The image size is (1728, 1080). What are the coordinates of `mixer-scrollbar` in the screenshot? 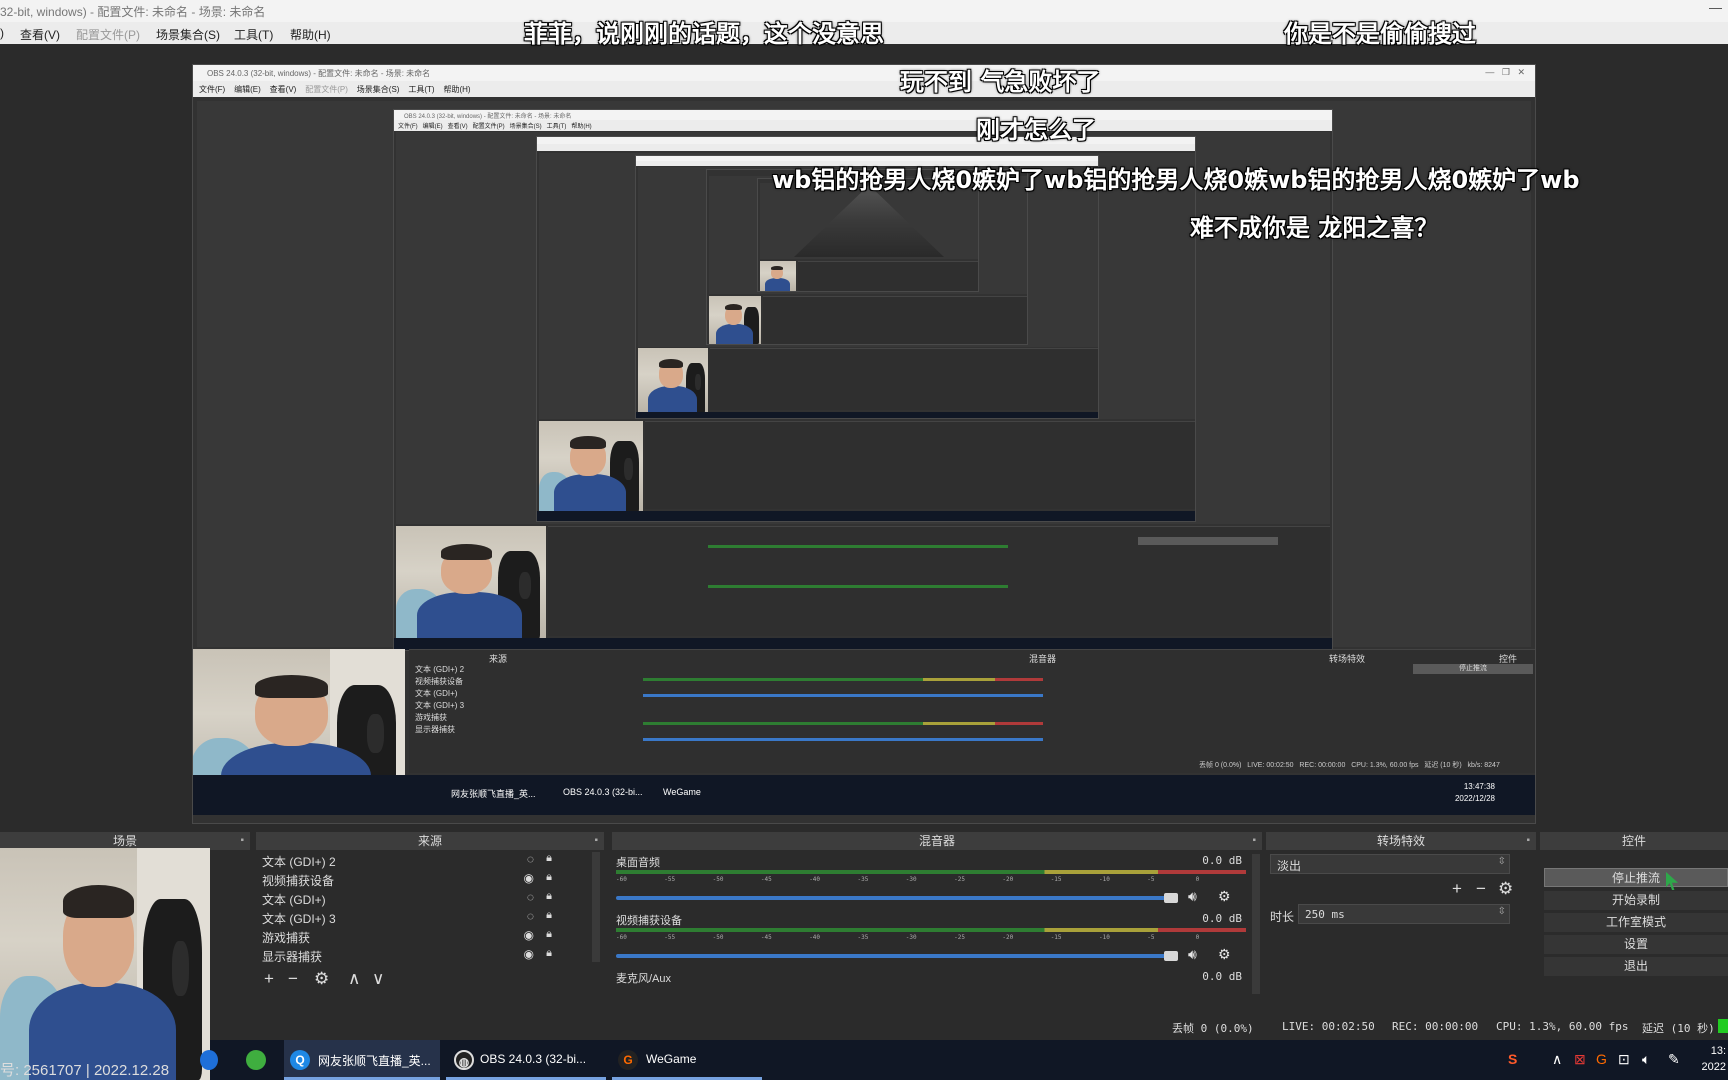 It's located at (1256, 924).